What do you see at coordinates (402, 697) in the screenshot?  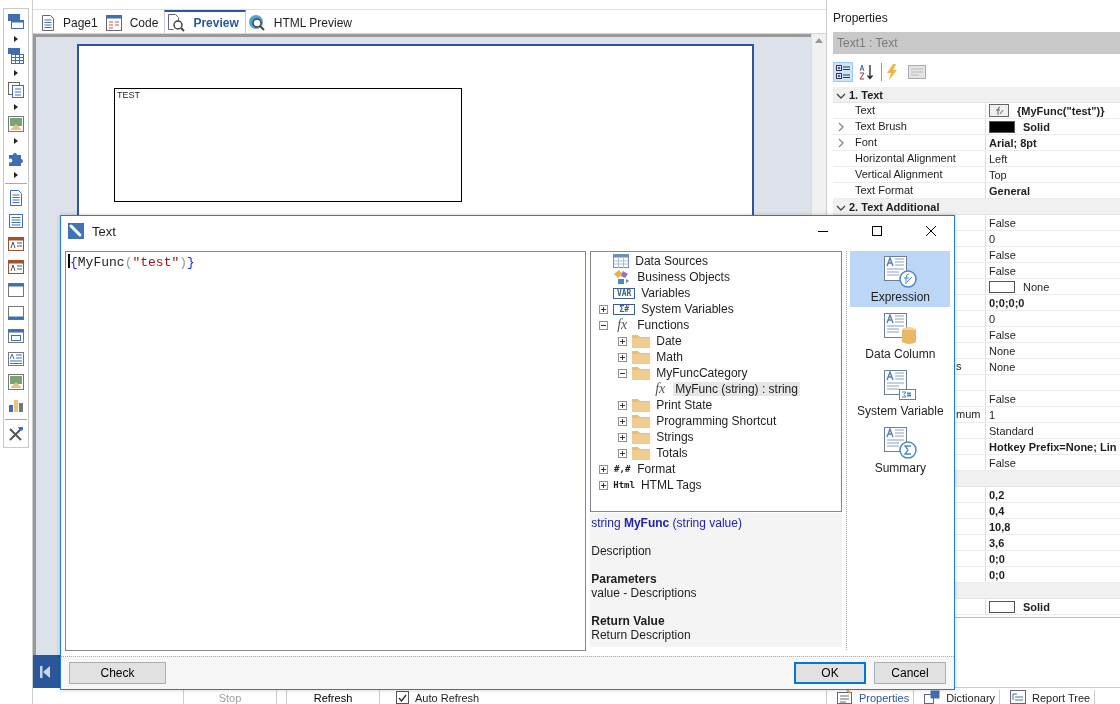 I see `checkbox` at bounding box center [402, 697].